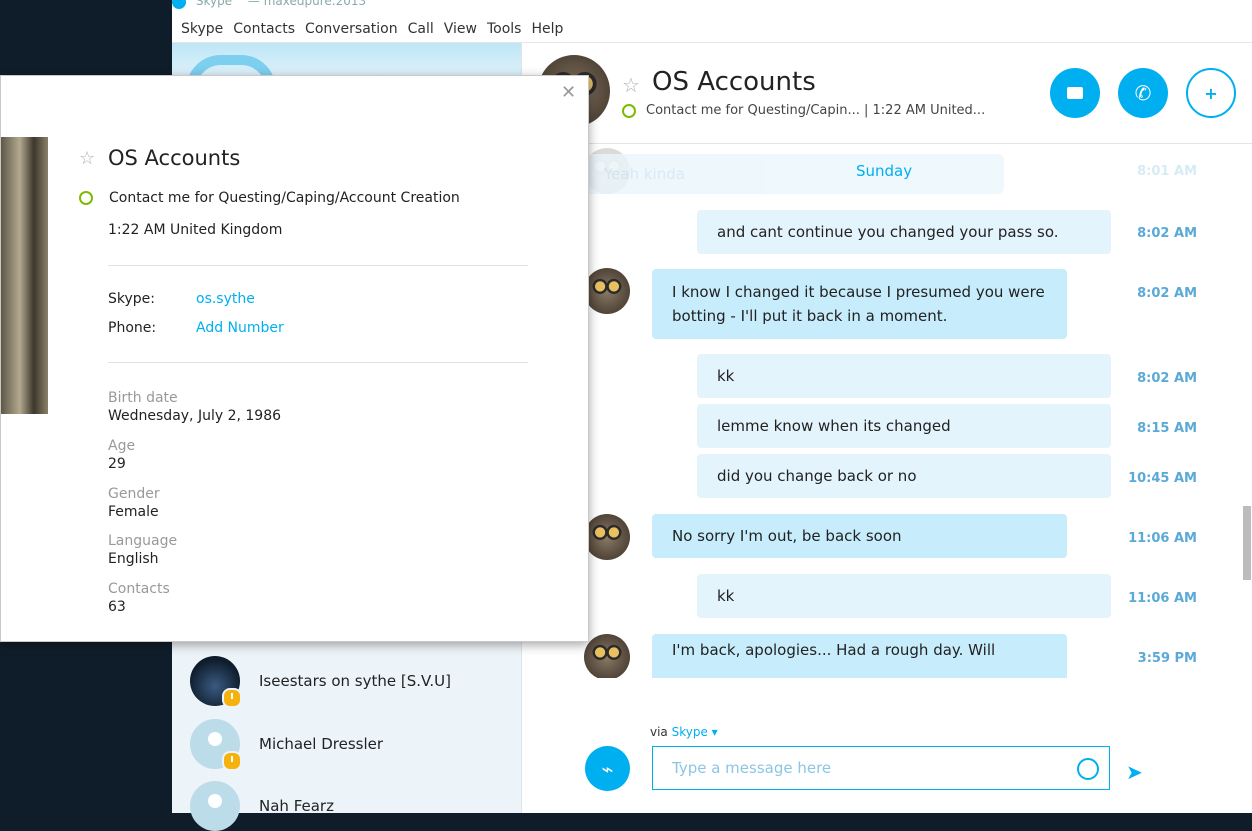  What do you see at coordinates (195, 230) in the screenshot?
I see `profile-local-time: 1:22 AM United Kingdom` at bounding box center [195, 230].